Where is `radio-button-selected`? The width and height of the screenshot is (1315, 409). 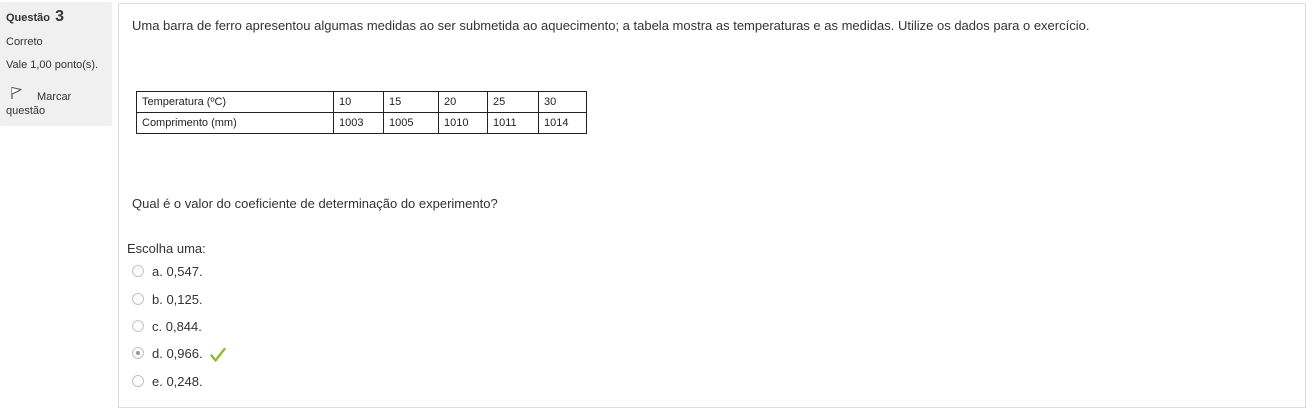 radio-button-selected is located at coordinates (138, 353).